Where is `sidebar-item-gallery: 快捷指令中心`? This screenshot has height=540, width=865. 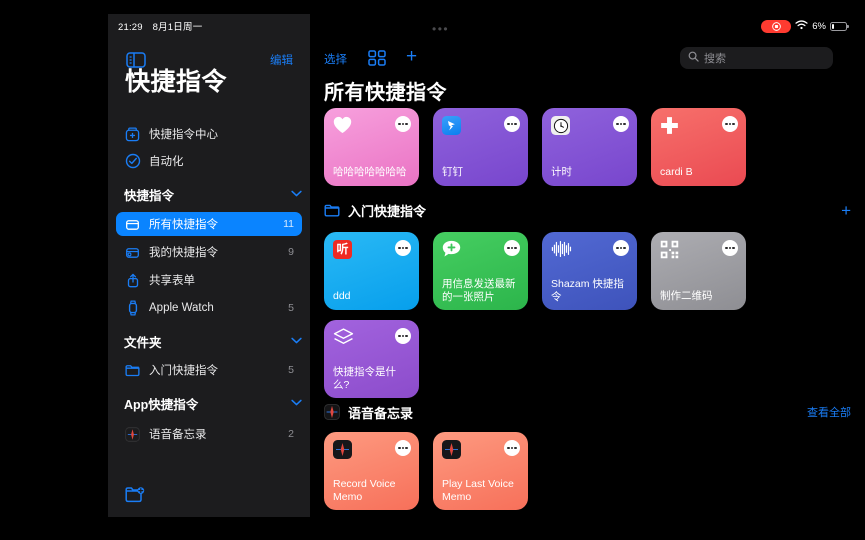 sidebar-item-gallery: 快捷指令中心 is located at coordinates (209, 134).